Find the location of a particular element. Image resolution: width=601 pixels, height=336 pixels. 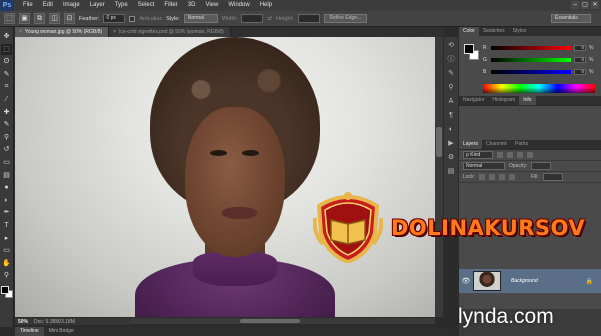

add-selection-icon: ⧉ is located at coordinates (39, 18).